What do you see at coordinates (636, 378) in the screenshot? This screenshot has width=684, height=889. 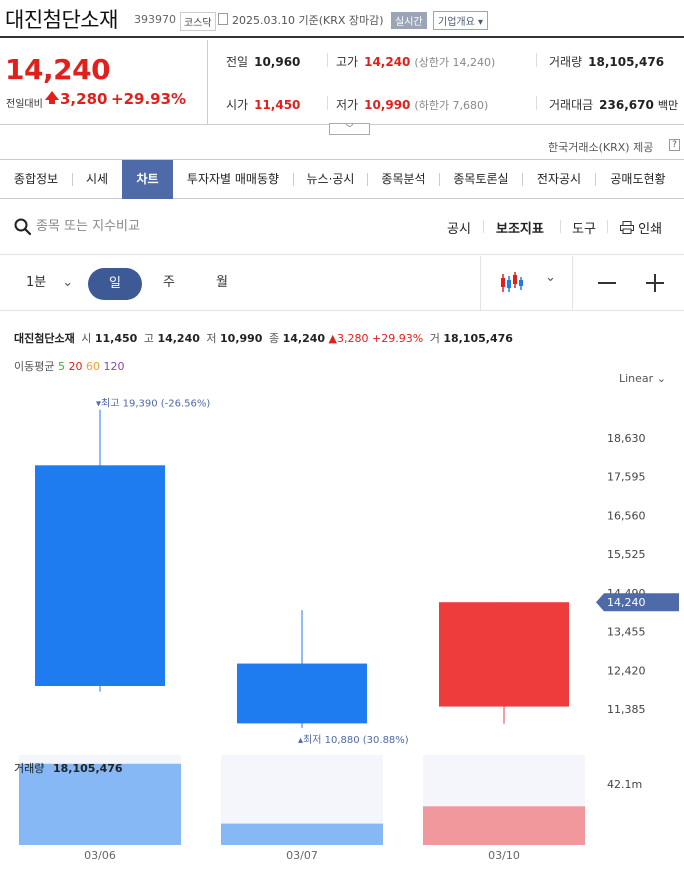 I see `scale-label: Linear` at bounding box center [636, 378].